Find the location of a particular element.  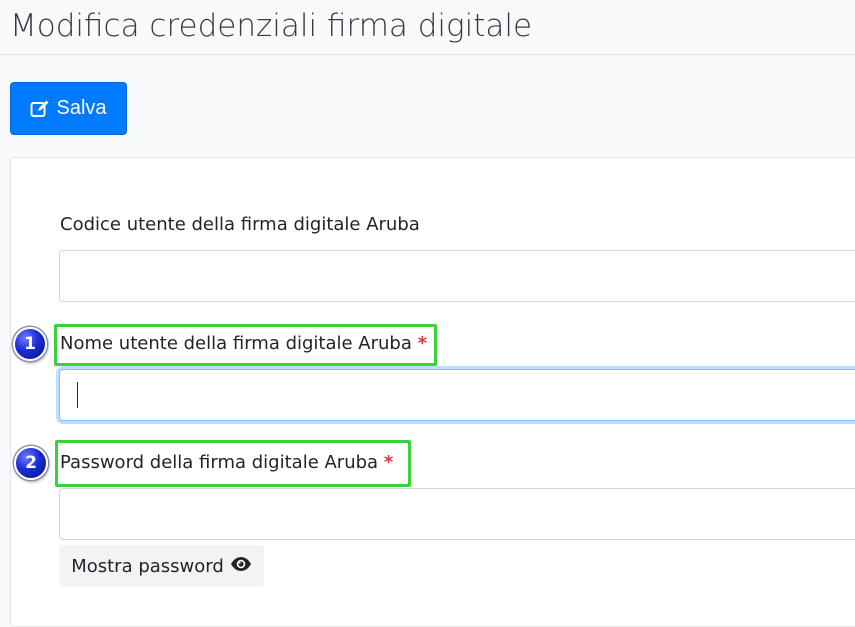

text-caret is located at coordinates (77, 395).